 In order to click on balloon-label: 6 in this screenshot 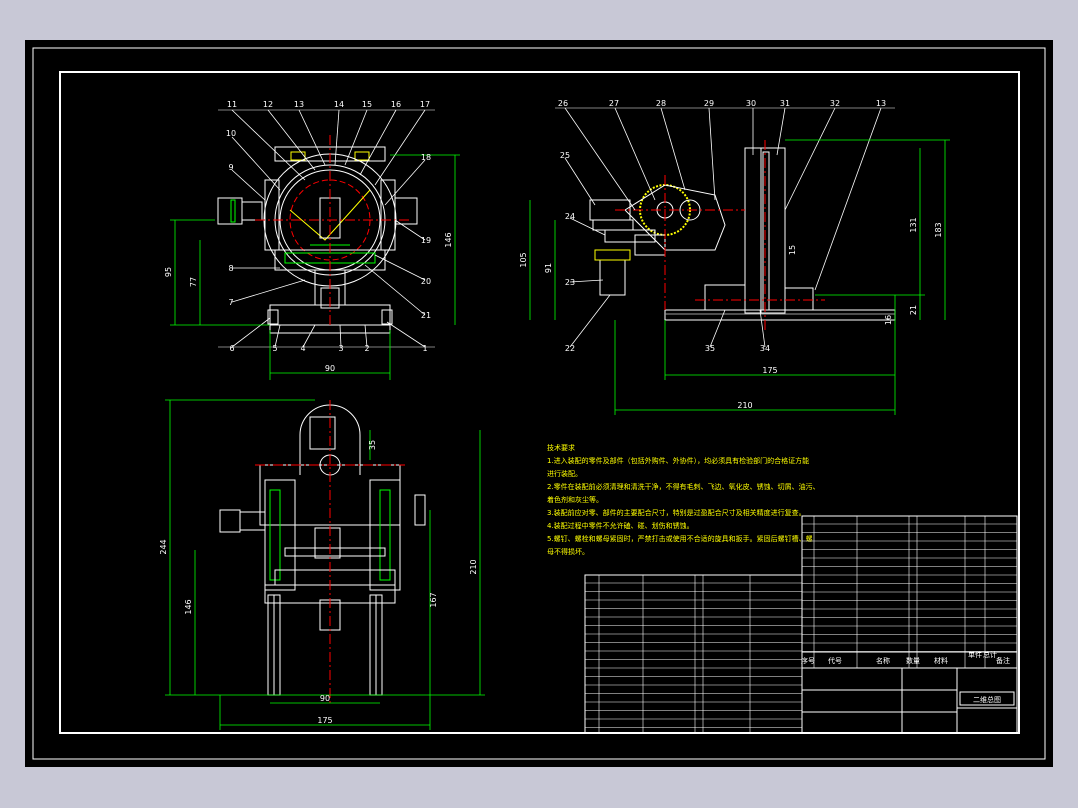, I will do `click(231, 348)`.